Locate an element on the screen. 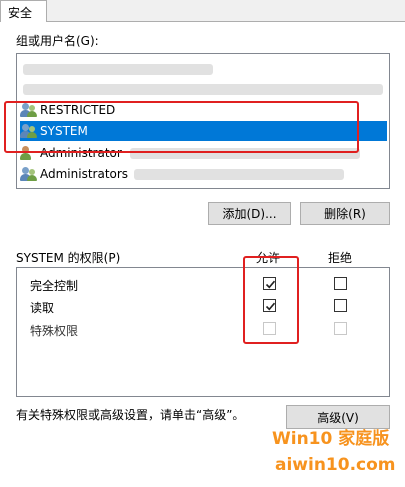  watermark-line1: Win10 家庭版 is located at coordinates (331, 439).